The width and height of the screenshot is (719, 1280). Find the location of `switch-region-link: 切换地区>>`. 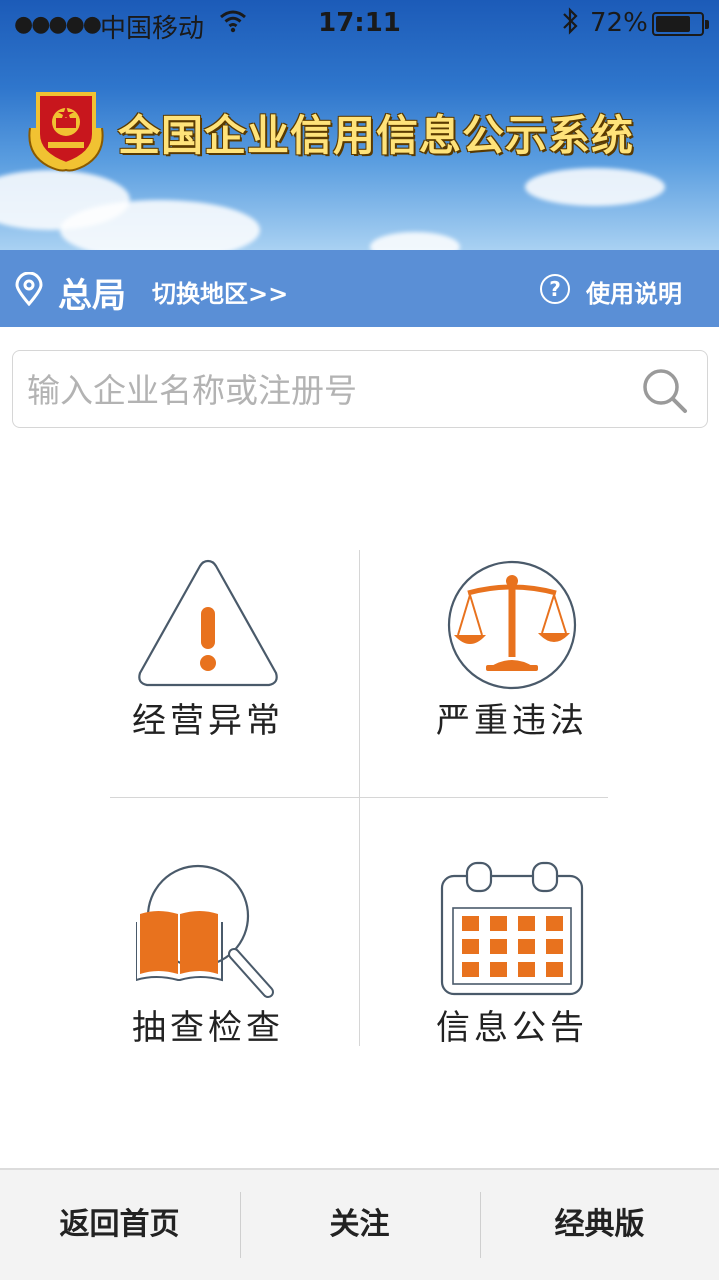

switch-region-link: 切换地区>> is located at coordinates (220, 291).